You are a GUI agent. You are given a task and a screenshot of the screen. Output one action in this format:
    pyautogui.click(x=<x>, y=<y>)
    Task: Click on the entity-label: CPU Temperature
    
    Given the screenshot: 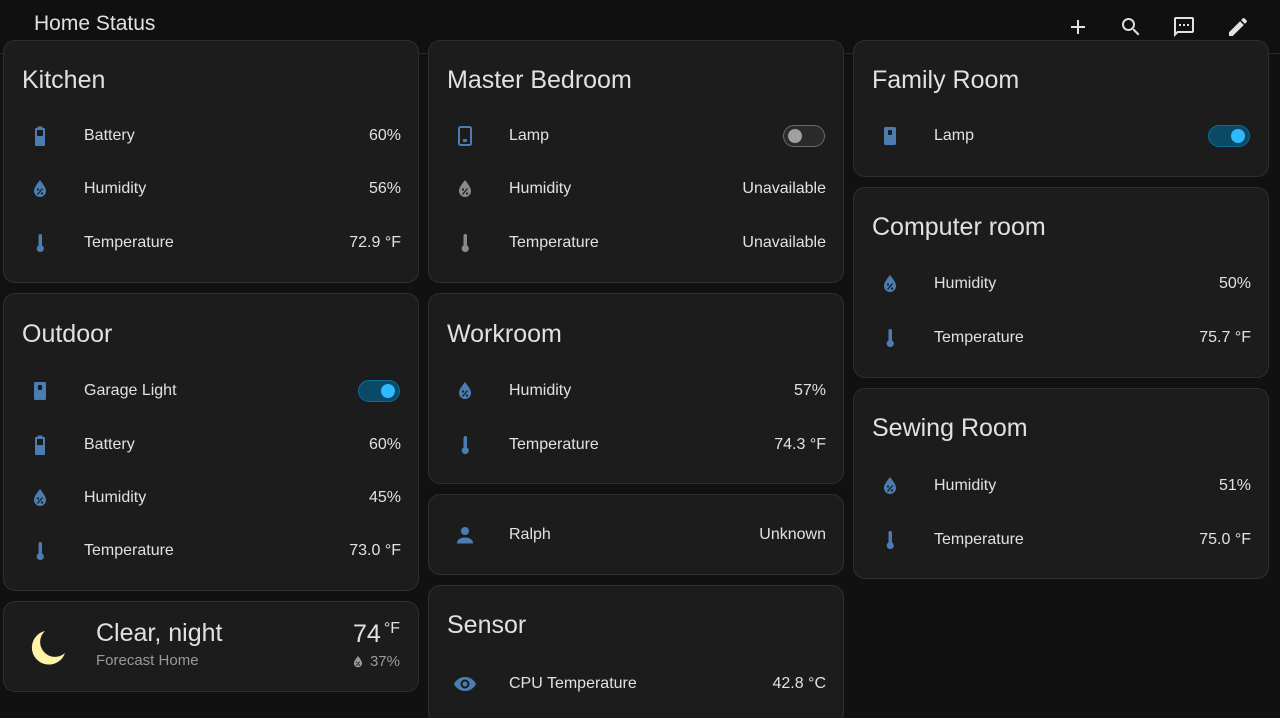 What is the action you would take?
    pyautogui.click(x=573, y=683)
    